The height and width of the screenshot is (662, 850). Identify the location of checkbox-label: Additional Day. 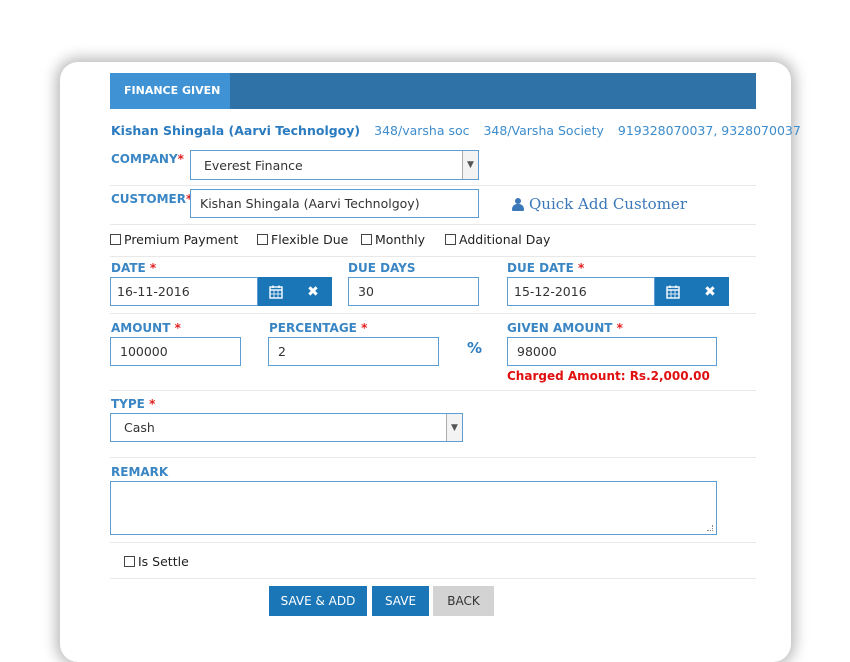
(505, 239).